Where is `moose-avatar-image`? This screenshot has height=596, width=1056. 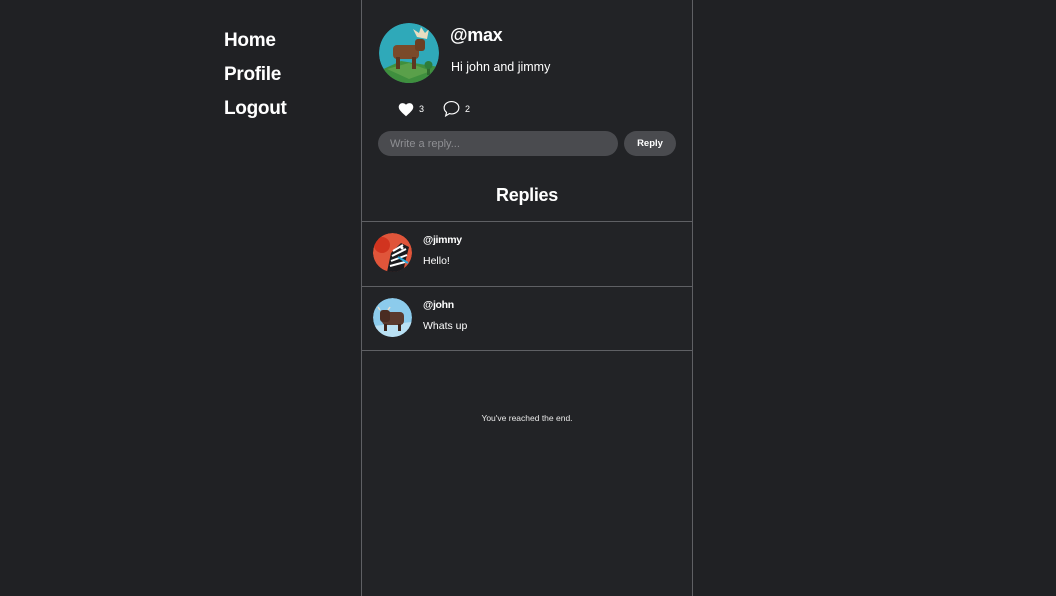
moose-avatar-image is located at coordinates (409, 53).